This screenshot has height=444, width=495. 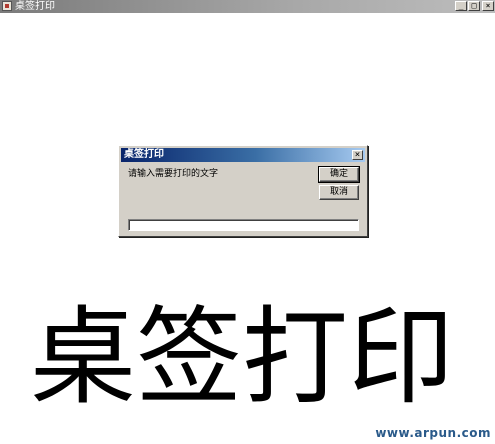 What do you see at coordinates (243, 191) in the screenshot?
I see `input-dialog: 桌签打印 × 请输入需要打印的文字 确定 取消` at bounding box center [243, 191].